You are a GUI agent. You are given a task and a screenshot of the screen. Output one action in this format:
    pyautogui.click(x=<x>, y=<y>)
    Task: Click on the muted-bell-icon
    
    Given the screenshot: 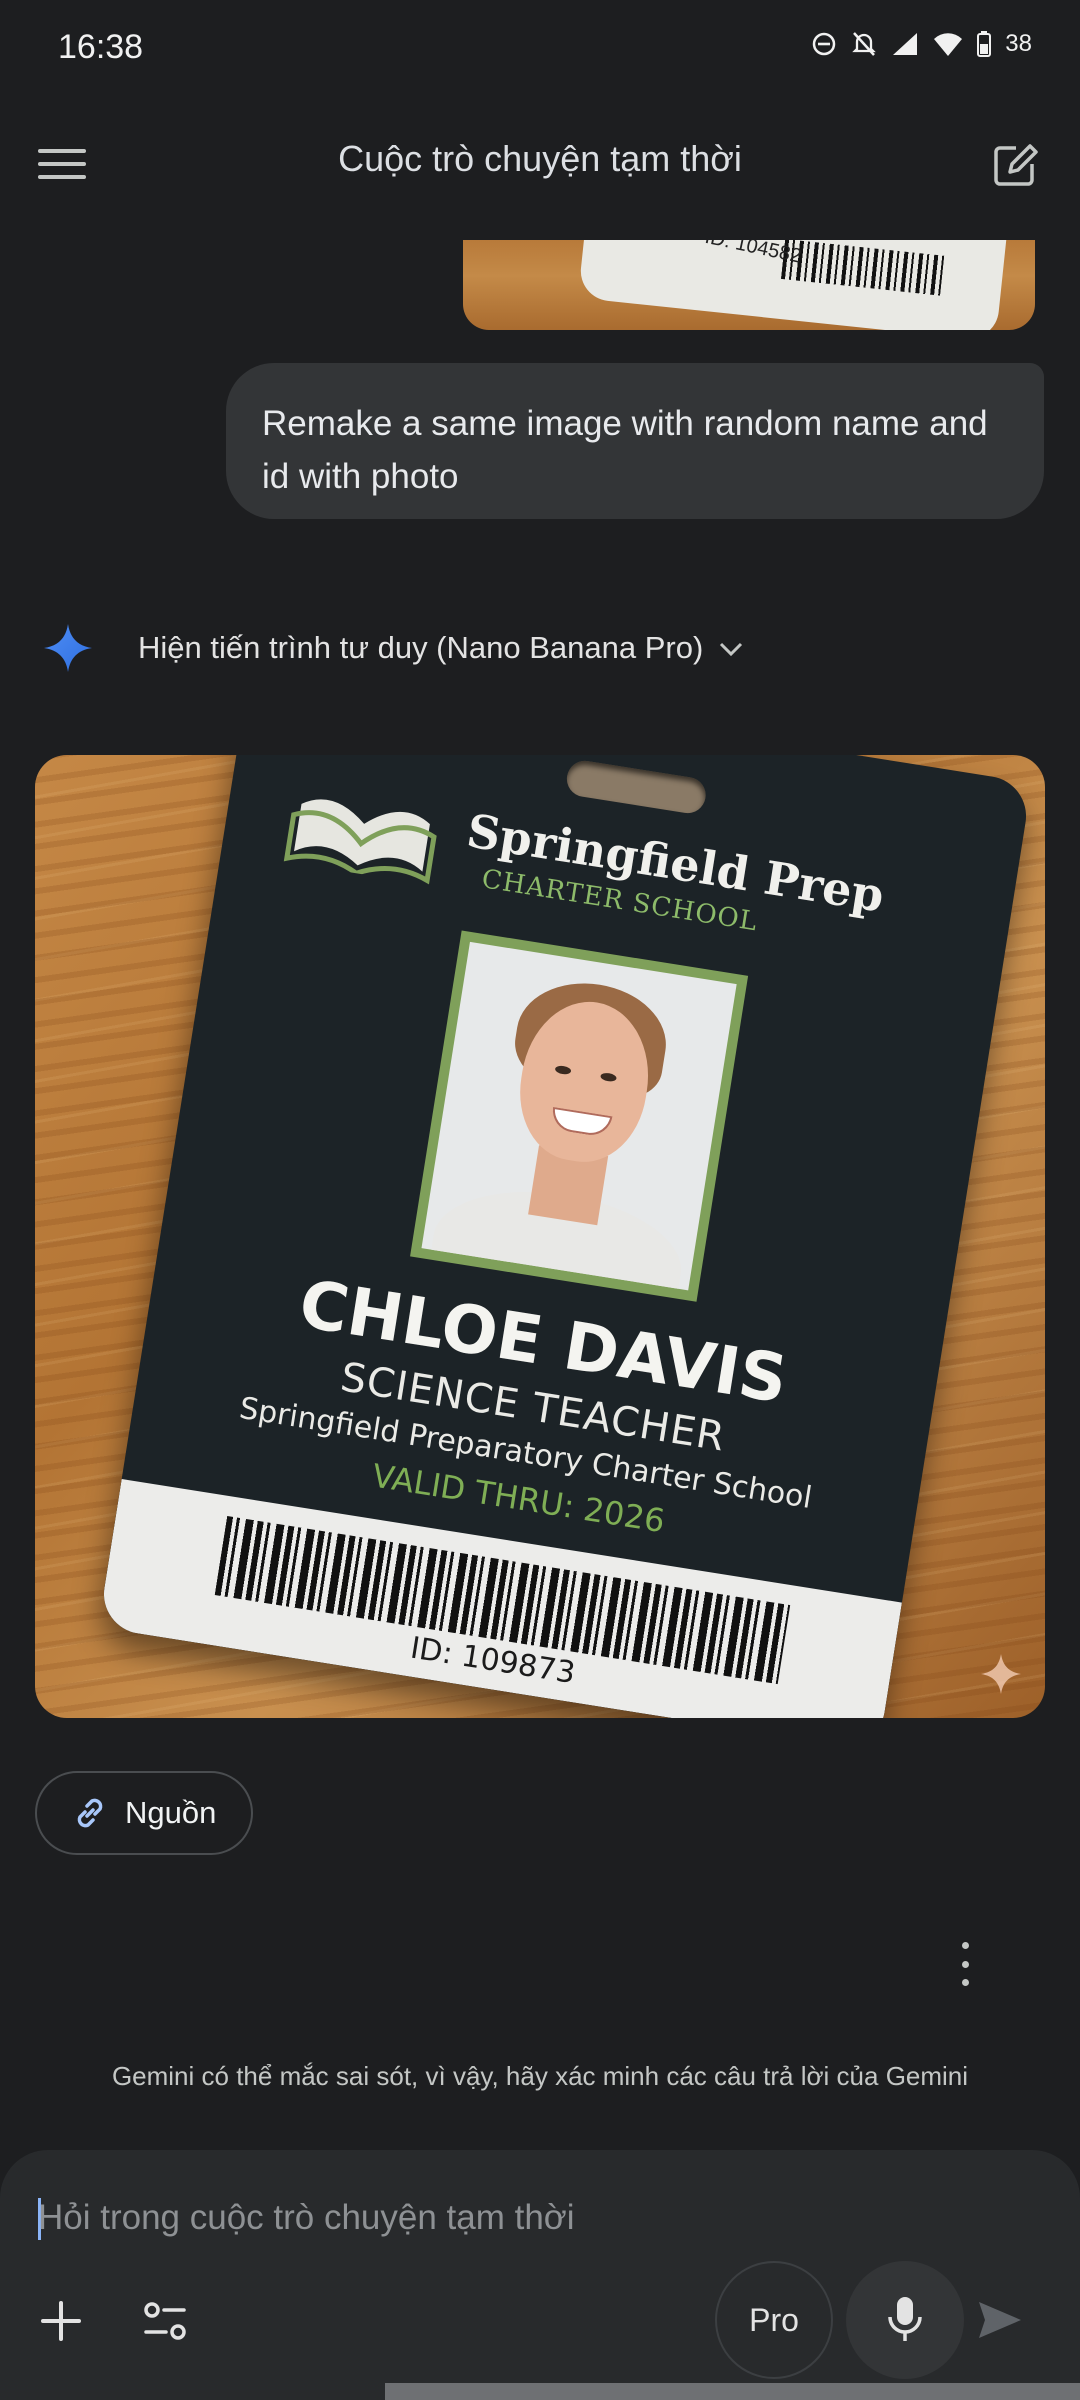 What is the action you would take?
    pyautogui.click(x=864, y=44)
    